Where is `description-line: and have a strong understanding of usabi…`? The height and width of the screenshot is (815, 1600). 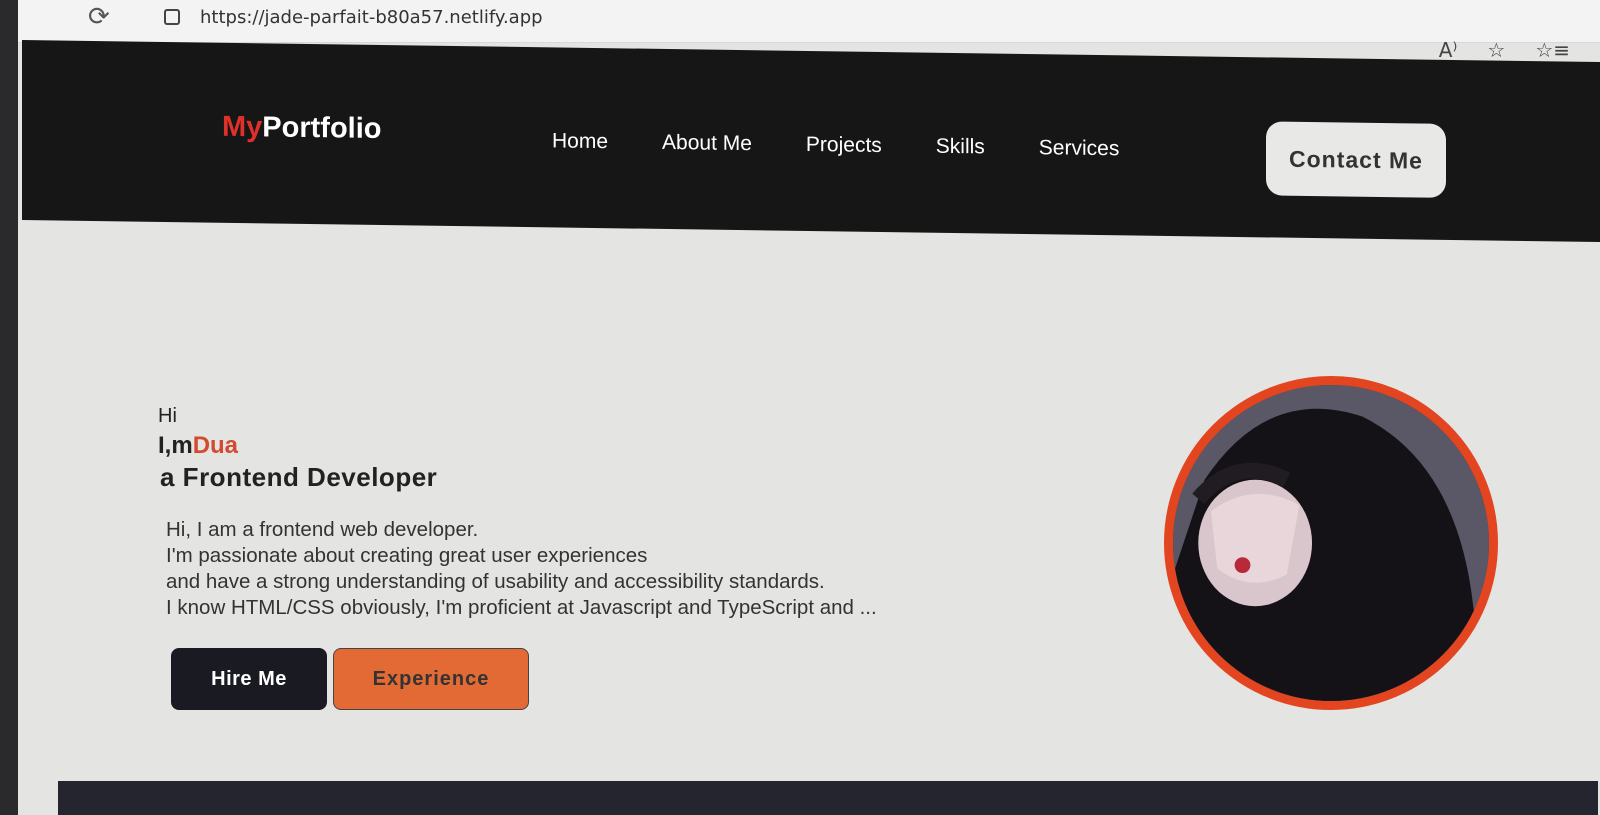
description-line: and have a strong understanding of usabi… is located at coordinates (495, 581).